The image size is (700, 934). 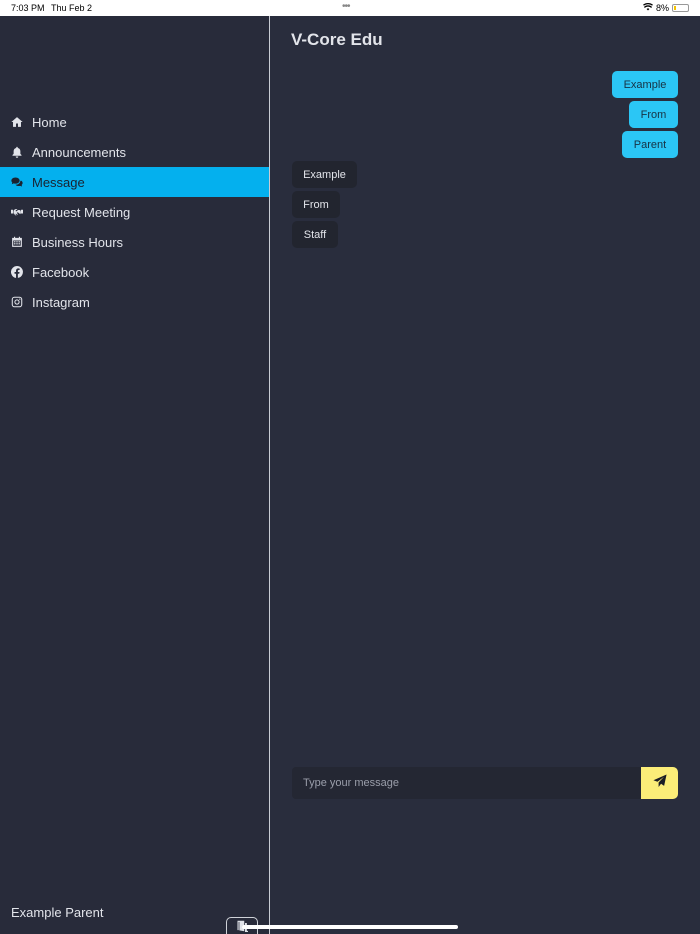 What do you see at coordinates (17, 212) in the screenshot?
I see `handshake-icon` at bounding box center [17, 212].